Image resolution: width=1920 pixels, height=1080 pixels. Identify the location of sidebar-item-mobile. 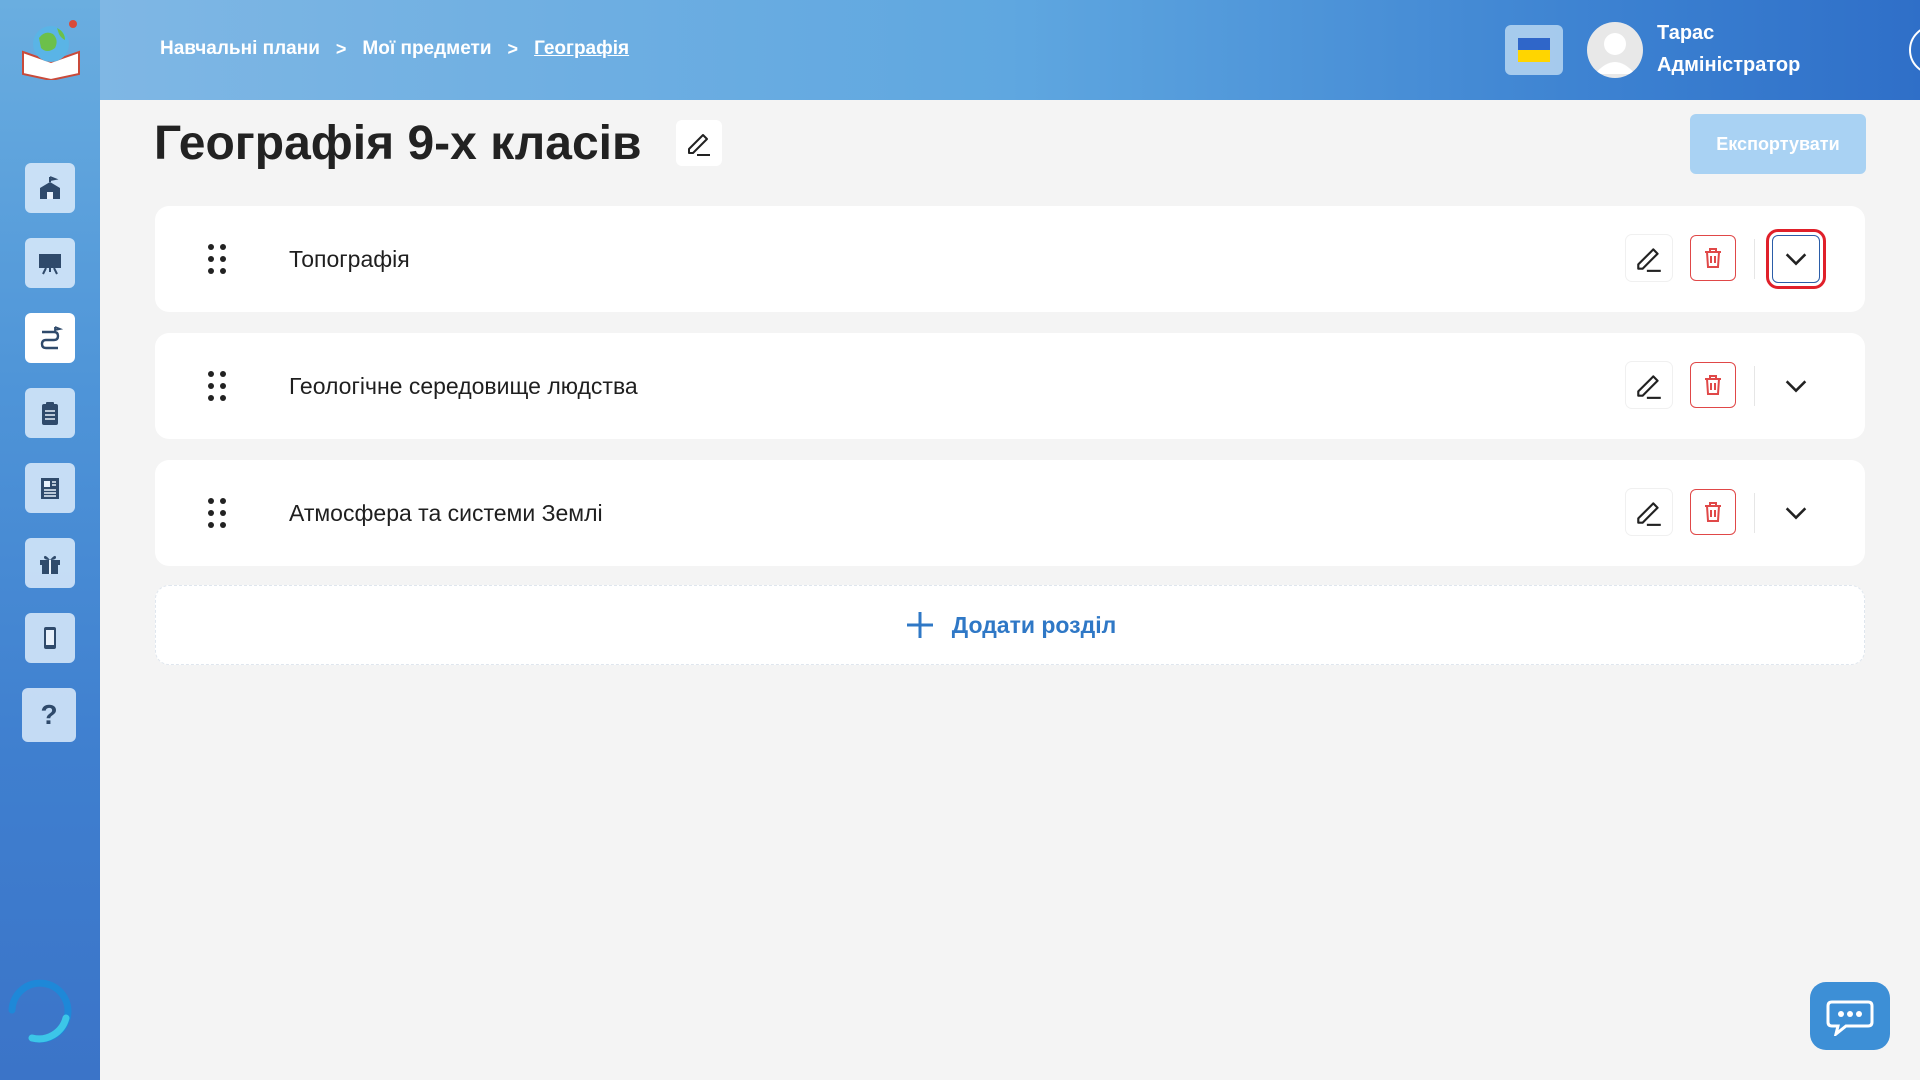
(50, 638).